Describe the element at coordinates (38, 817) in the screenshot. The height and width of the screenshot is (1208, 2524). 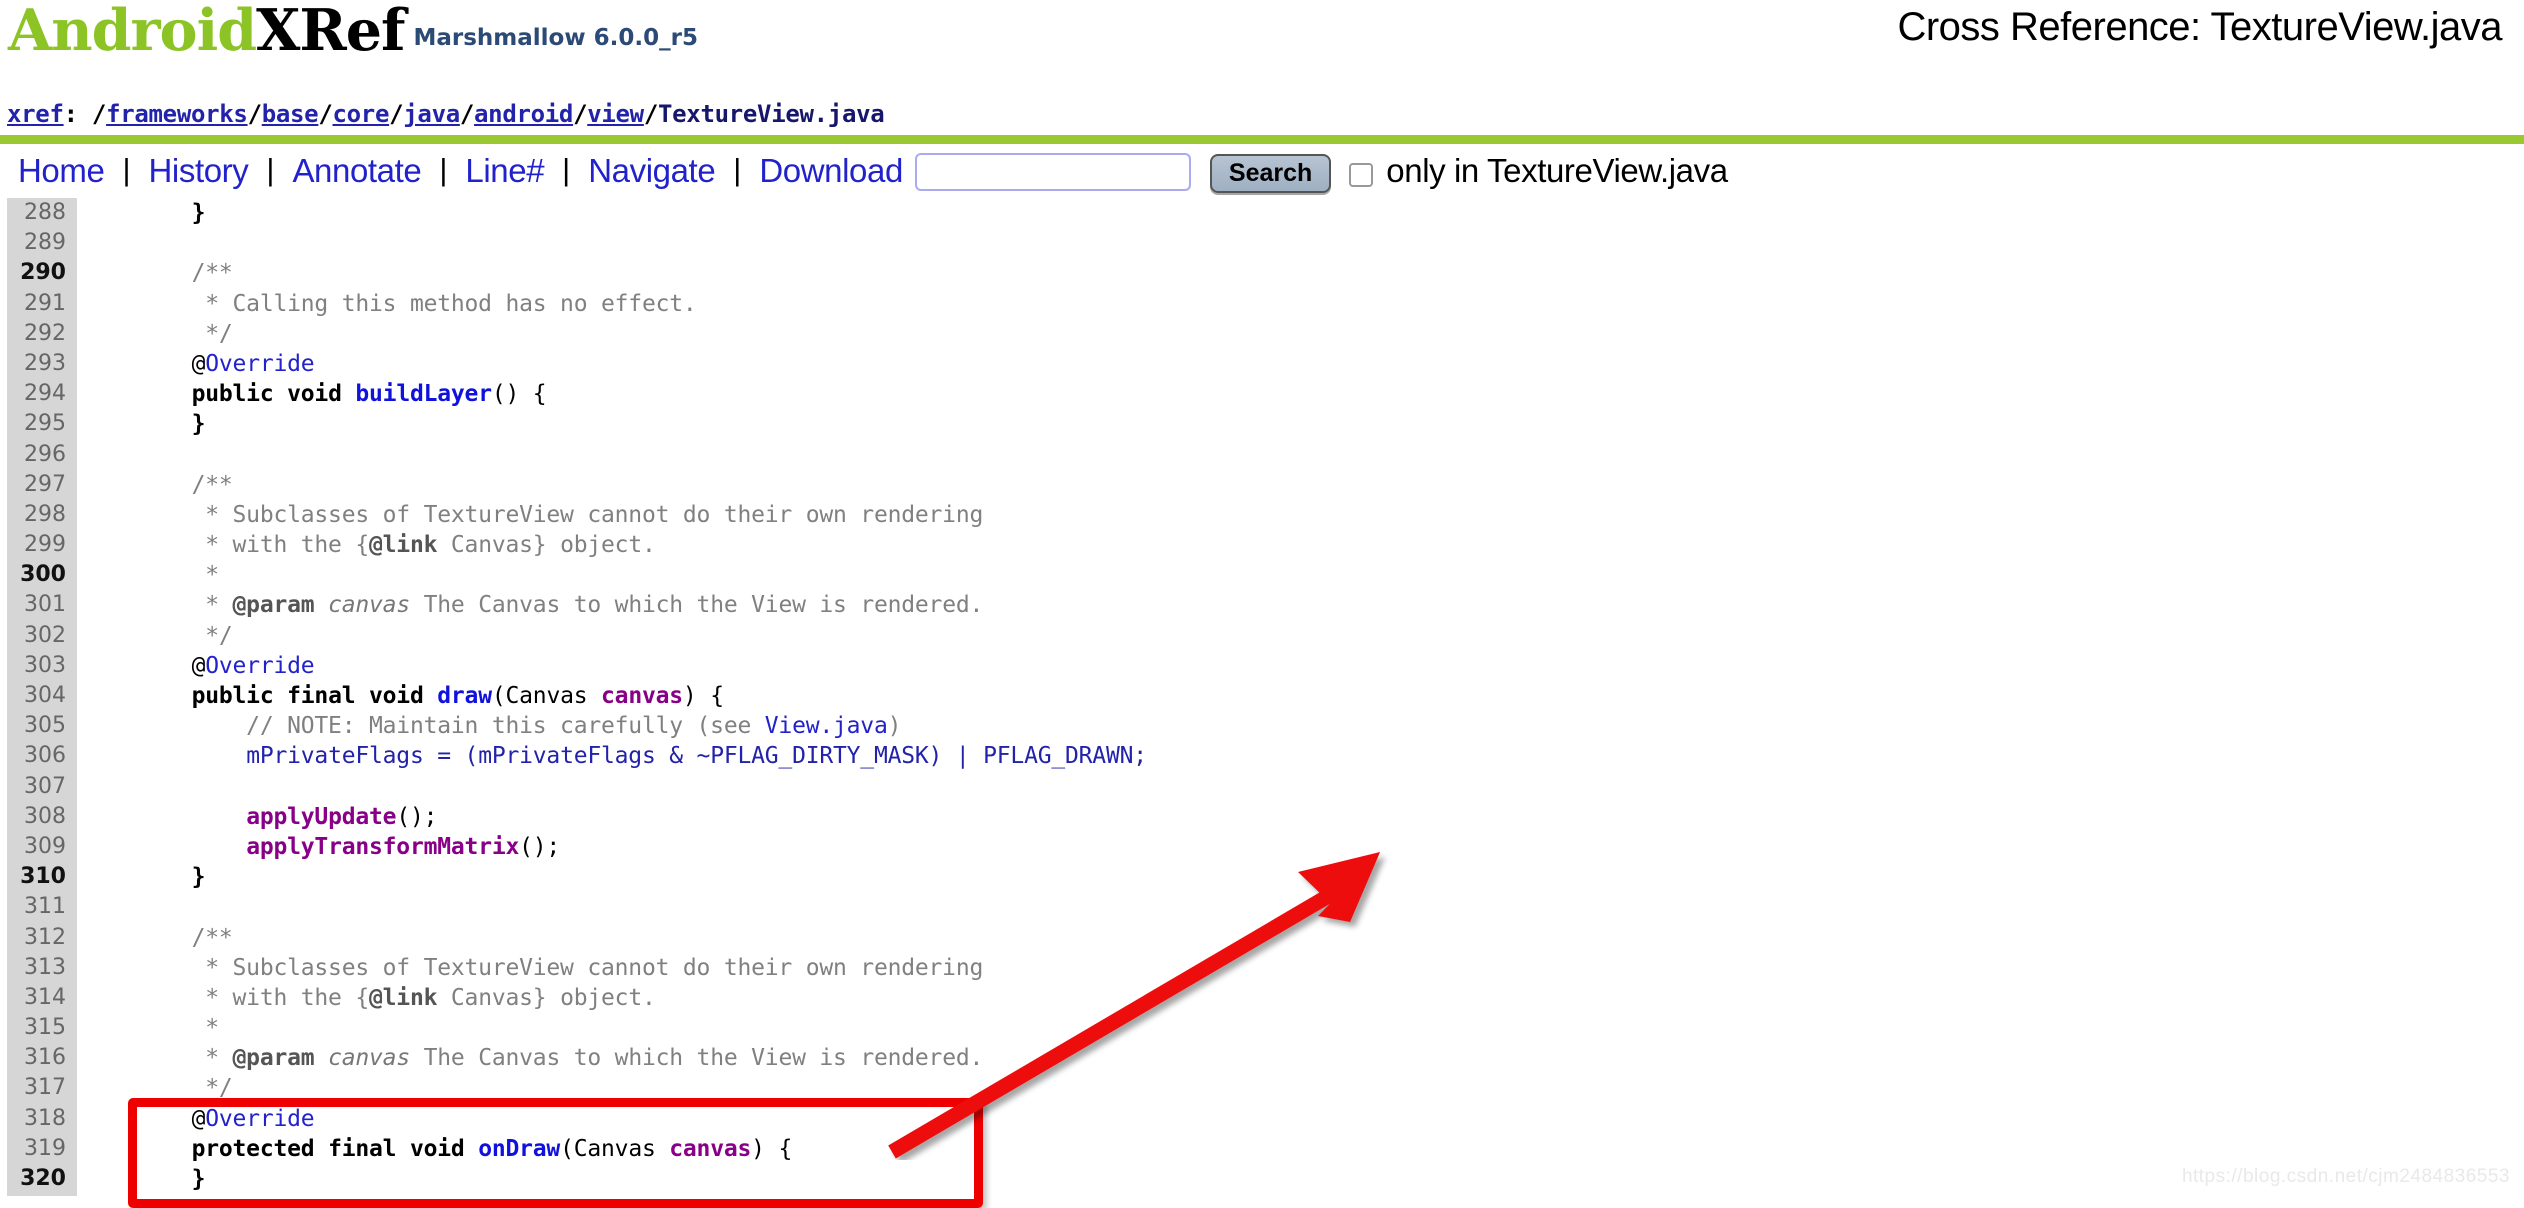
I see `line-number: 308` at that location.